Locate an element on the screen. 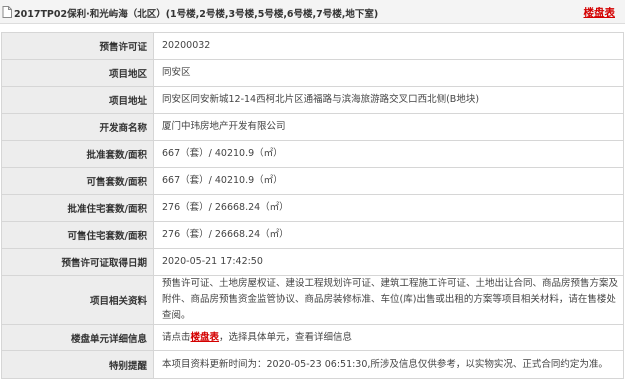 This screenshot has width=625, height=385. table-row: 预售许可证取得日期 2020-05-21 17:42:50 is located at coordinates (312, 262).